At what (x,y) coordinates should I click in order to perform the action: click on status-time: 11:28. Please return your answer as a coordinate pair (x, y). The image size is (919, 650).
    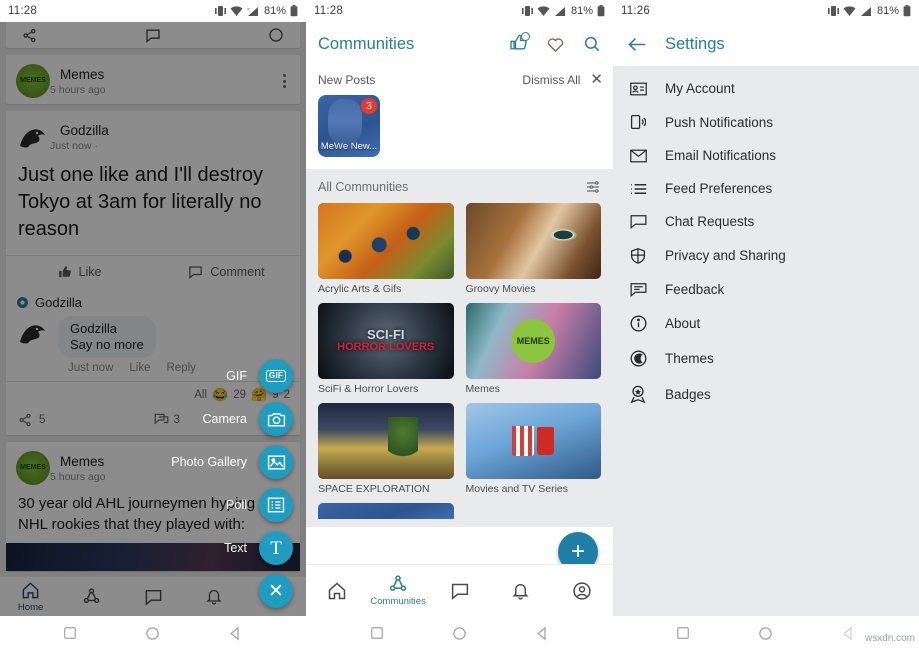
    Looking at the image, I should click on (328, 11).